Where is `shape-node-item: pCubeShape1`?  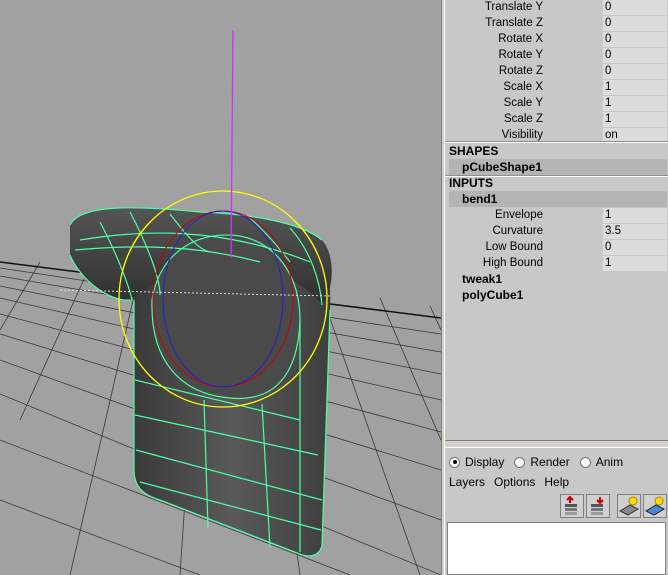 shape-node-item: pCubeShape1 is located at coordinates (558, 167).